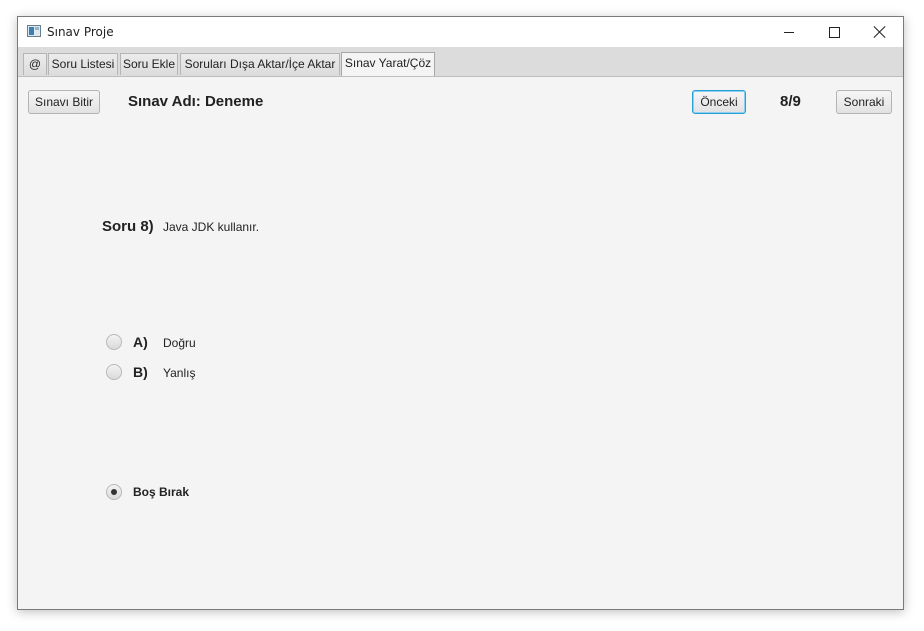 The image size is (924, 631). I want to click on option-a-letter: A), so click(140, 342).